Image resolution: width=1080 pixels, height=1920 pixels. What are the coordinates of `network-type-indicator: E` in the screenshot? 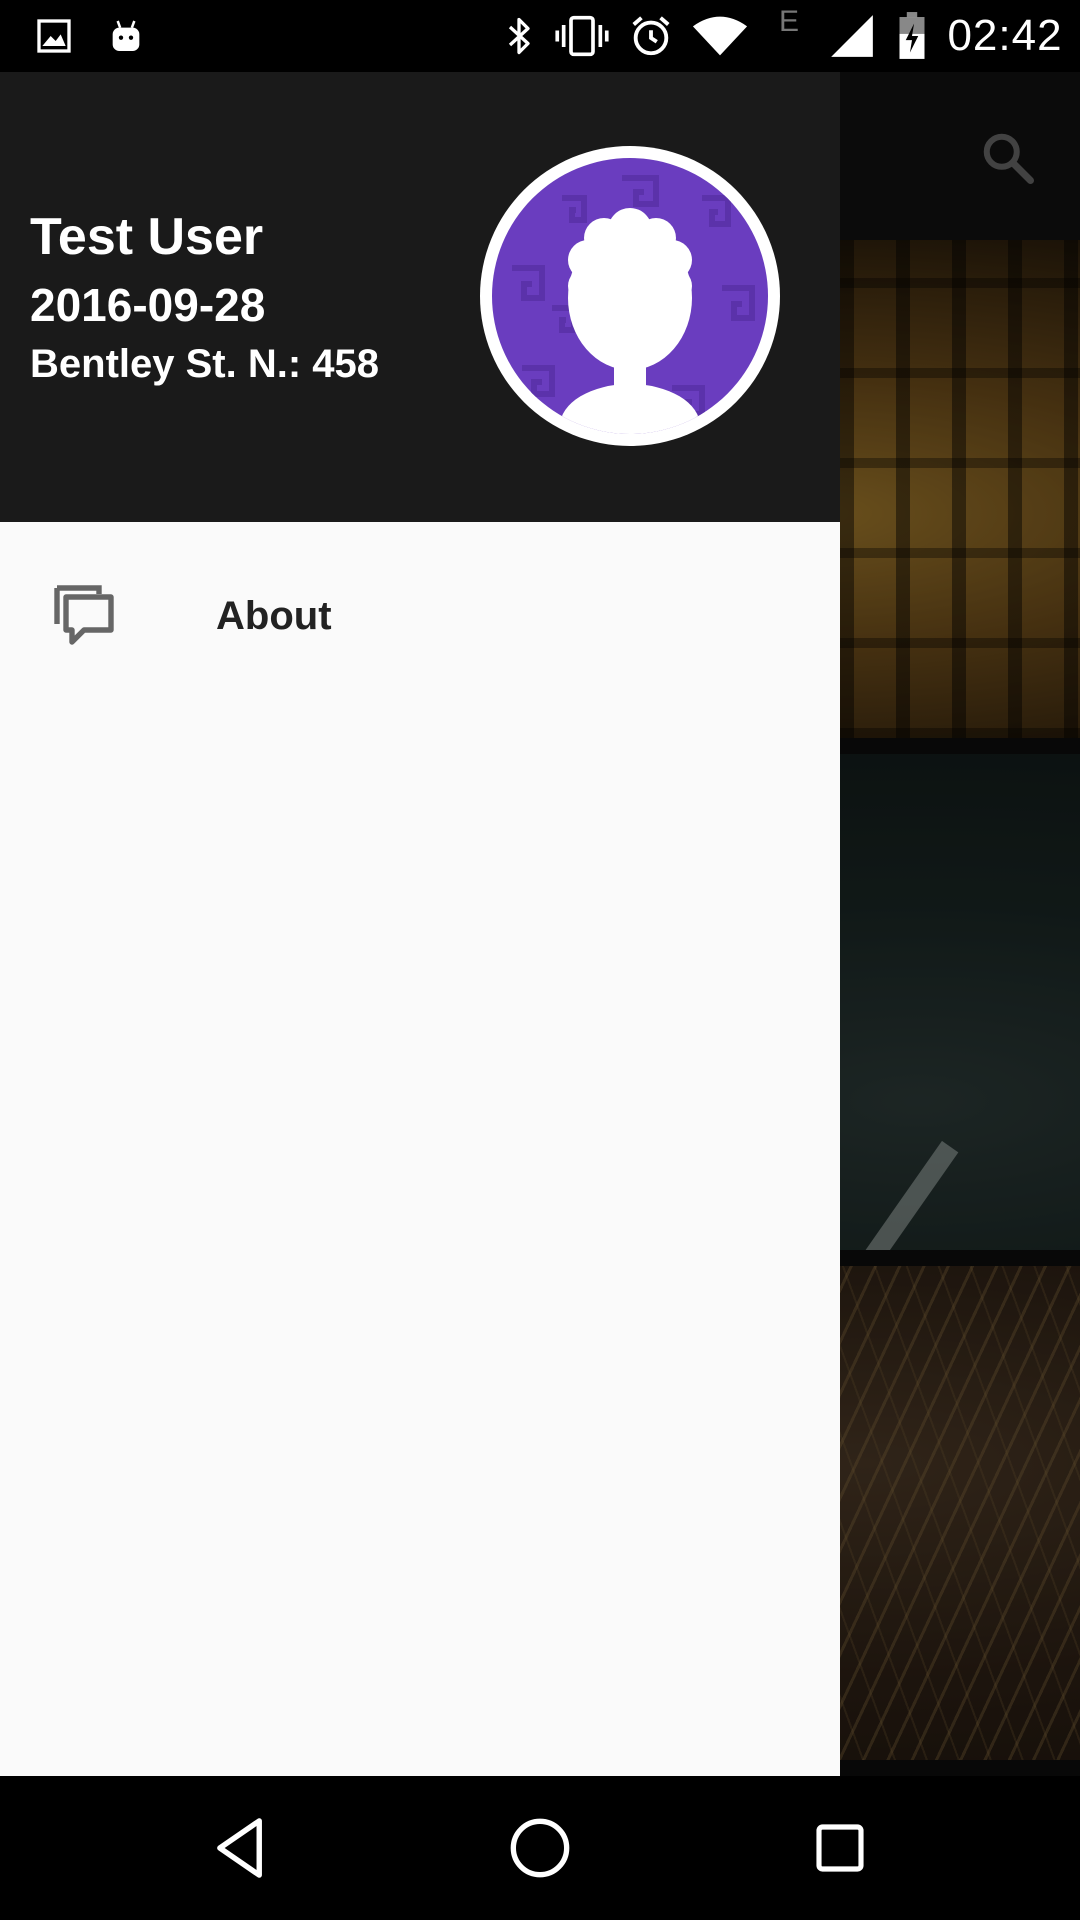 It's located at (788, 21).